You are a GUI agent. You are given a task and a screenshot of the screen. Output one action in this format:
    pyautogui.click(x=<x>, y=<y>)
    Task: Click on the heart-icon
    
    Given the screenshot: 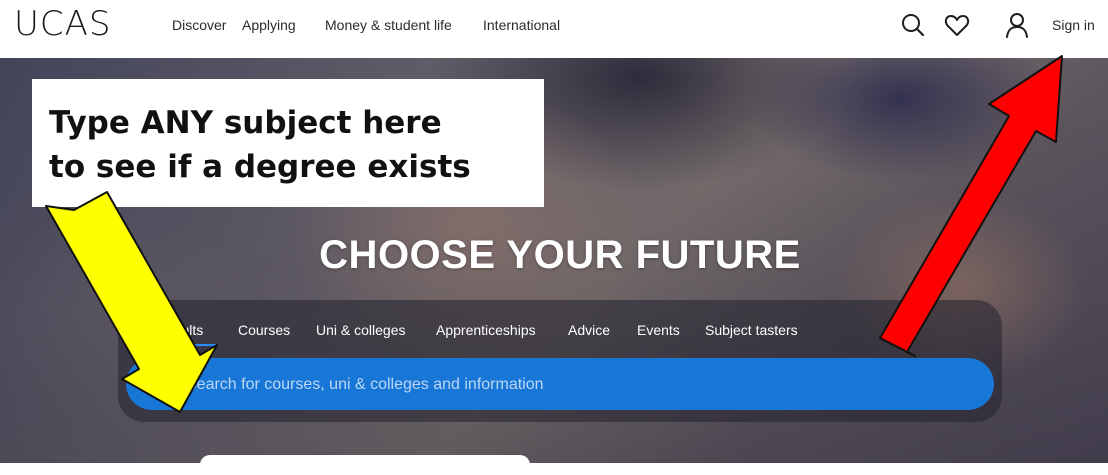 What is the action you would take?
    pyautogui.click(x=957, y=25)
    